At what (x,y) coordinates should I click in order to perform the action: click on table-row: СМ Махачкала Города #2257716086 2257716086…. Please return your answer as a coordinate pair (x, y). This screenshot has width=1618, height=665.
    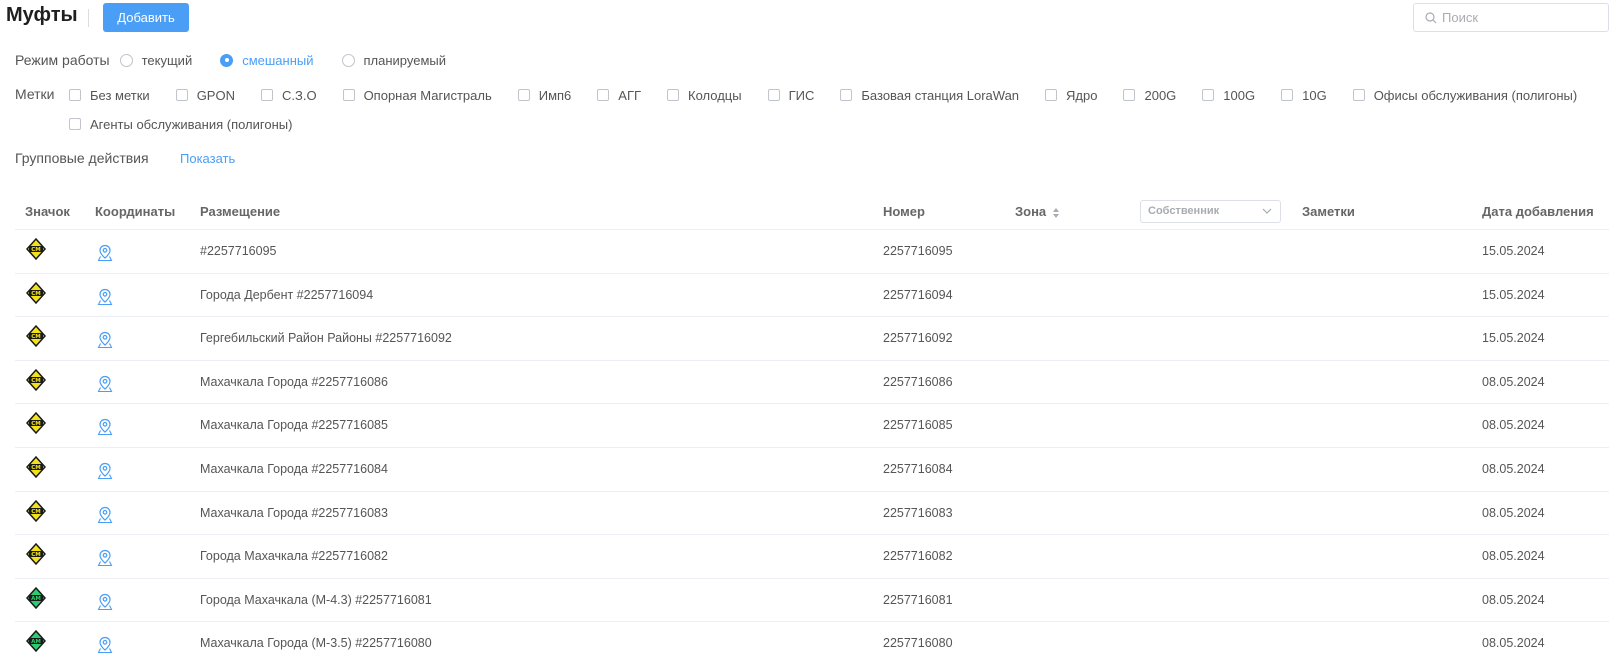
    Looking at the image, I should click on (812, 383).